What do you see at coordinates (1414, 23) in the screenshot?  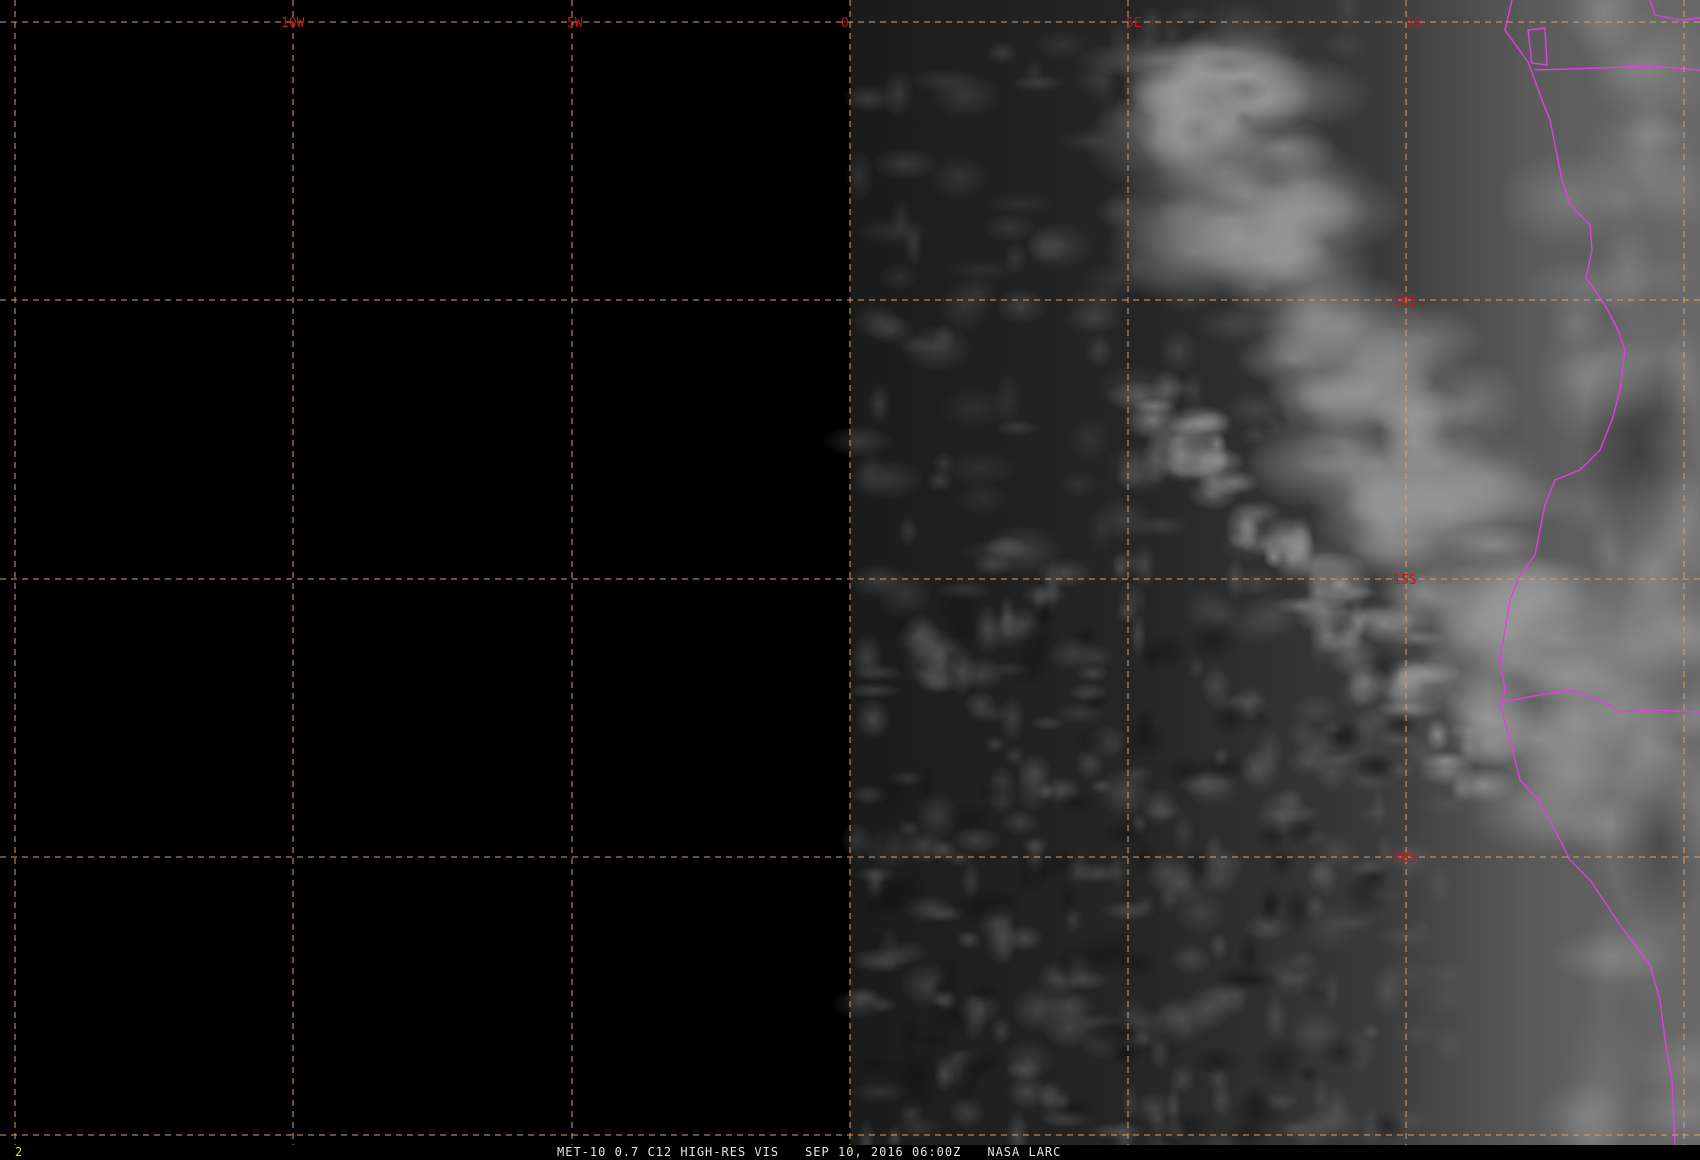 I see `longitude-label: 5S` at bounding box center [1414, 23].